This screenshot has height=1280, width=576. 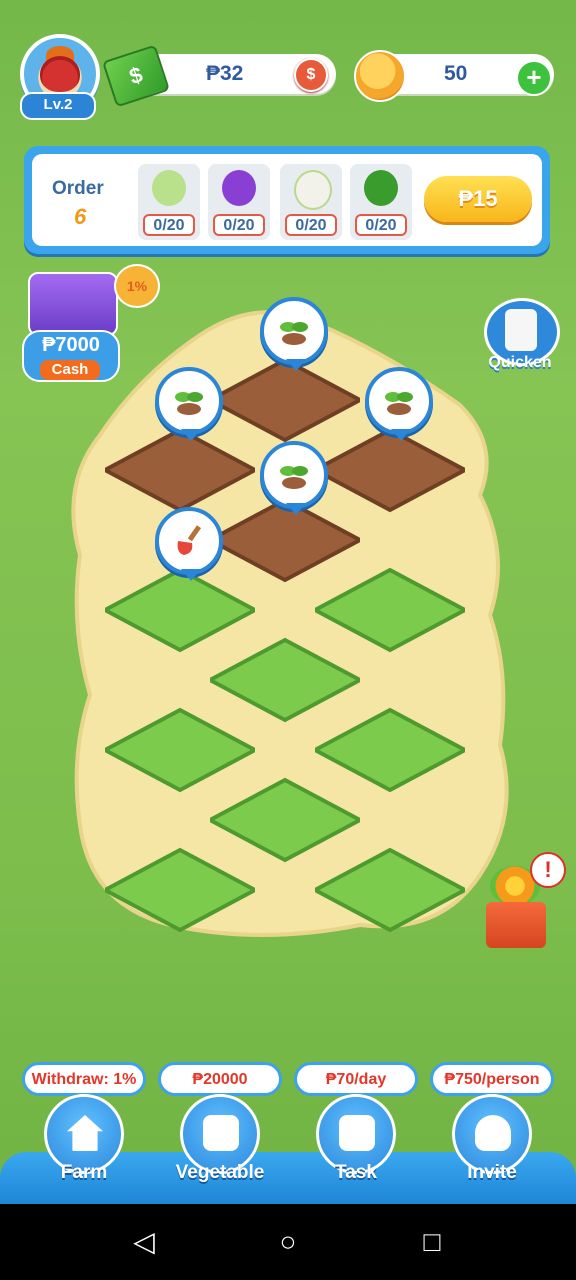 I want to click on book-icon, so click(x=221, y=1133).